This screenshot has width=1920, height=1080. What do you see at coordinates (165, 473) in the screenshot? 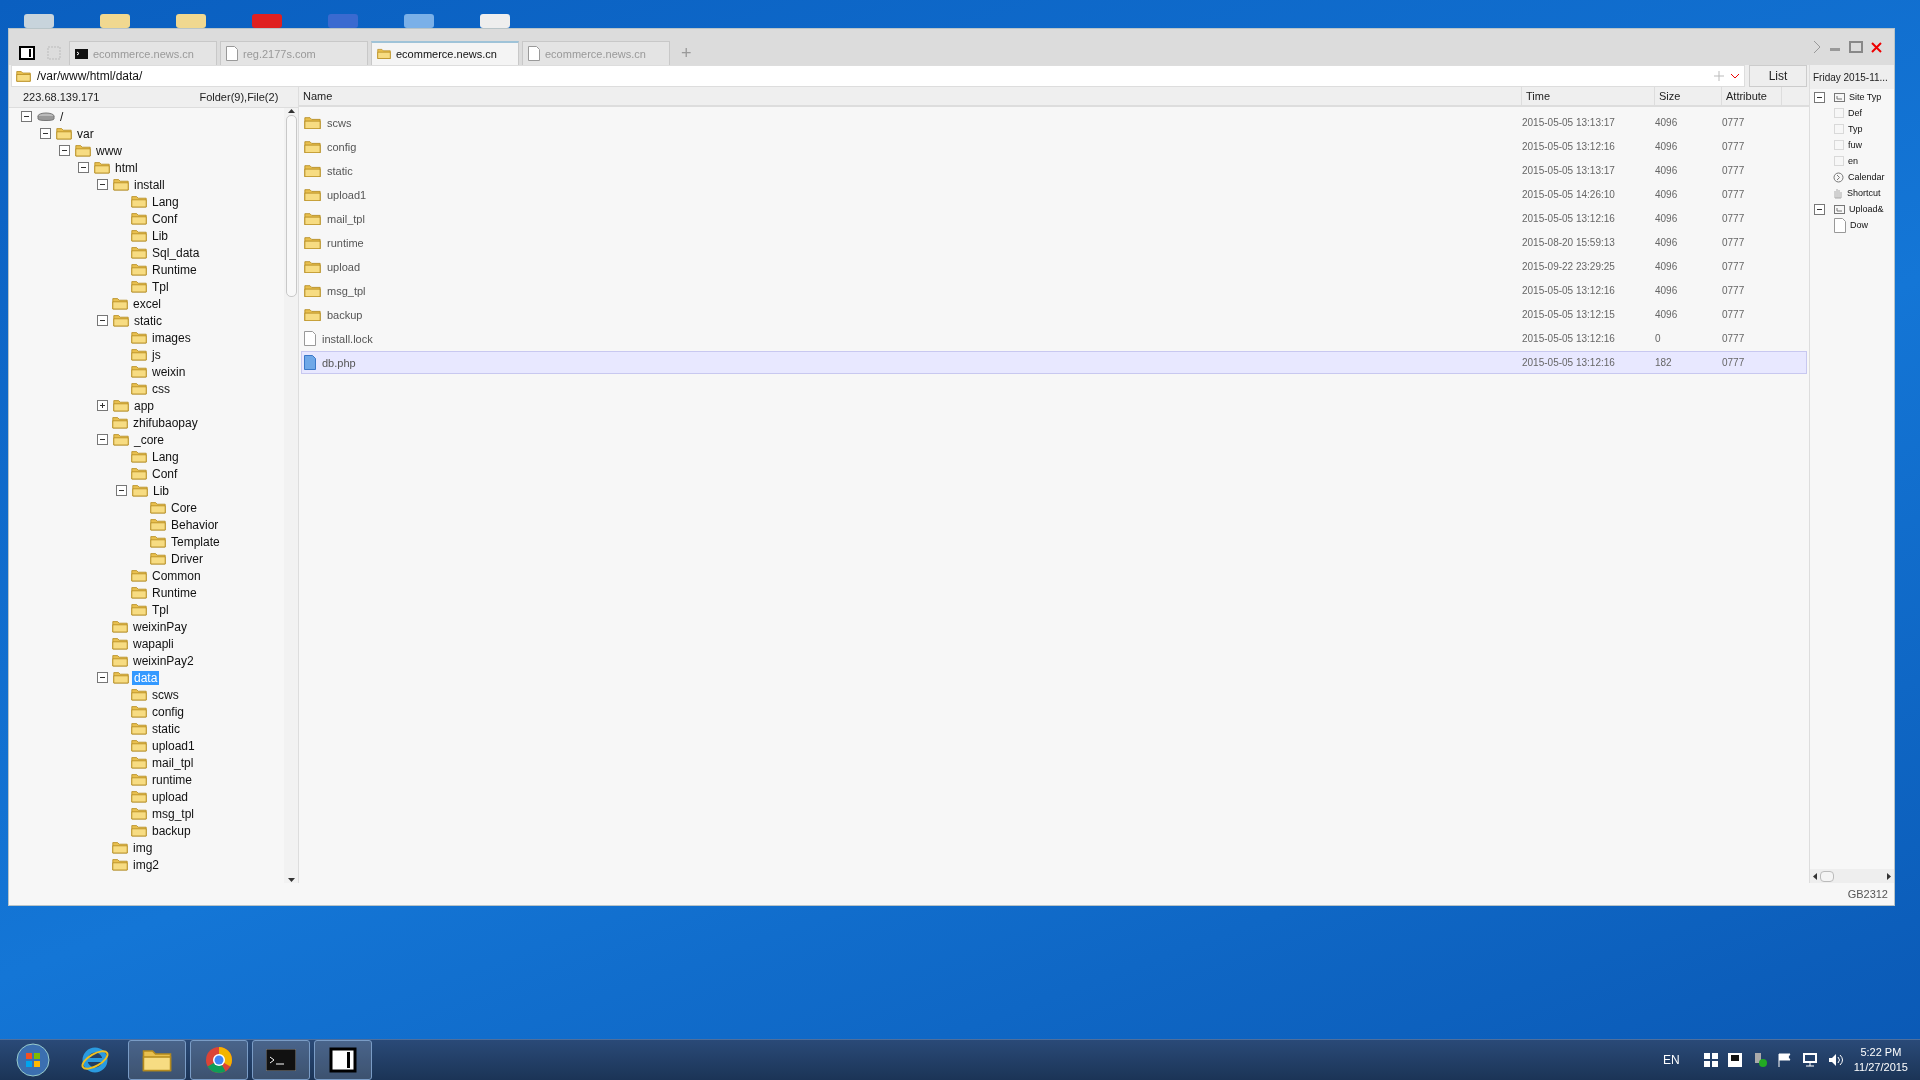
I see `tree-item: Conf` at bounding box center [165, 473].